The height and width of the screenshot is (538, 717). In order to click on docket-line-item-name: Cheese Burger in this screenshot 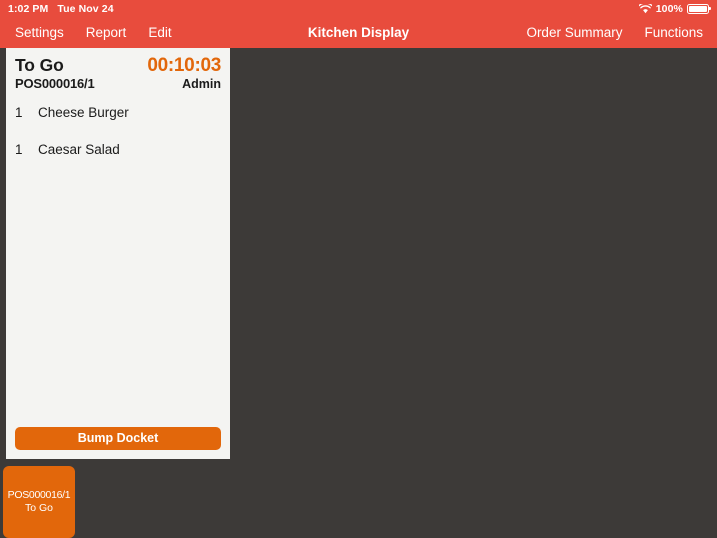, I will do `click(83, 112)`.